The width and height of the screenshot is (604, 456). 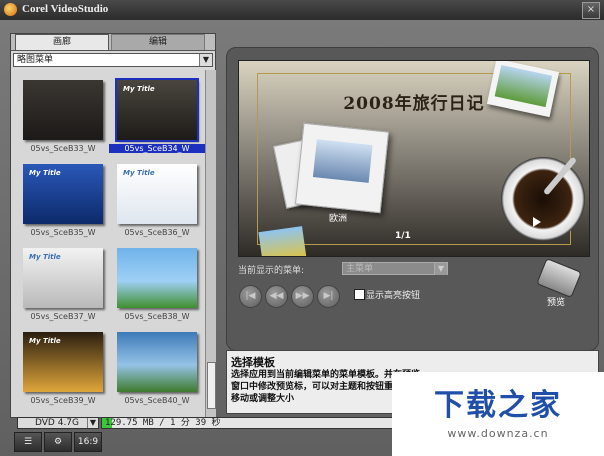 I want to click on template-thumbnail-label: 05vs_SceB36_W, so click(x=157, y=232).